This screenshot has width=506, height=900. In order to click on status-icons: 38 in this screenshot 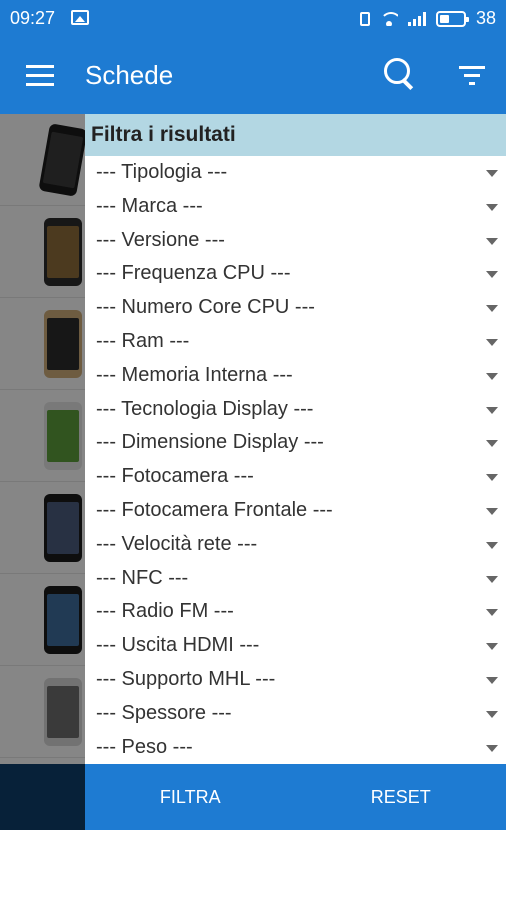, I will do `click(427, 18)`.